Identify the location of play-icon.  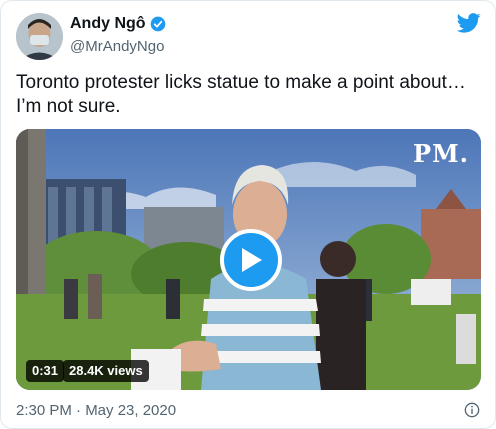
(252, 260).